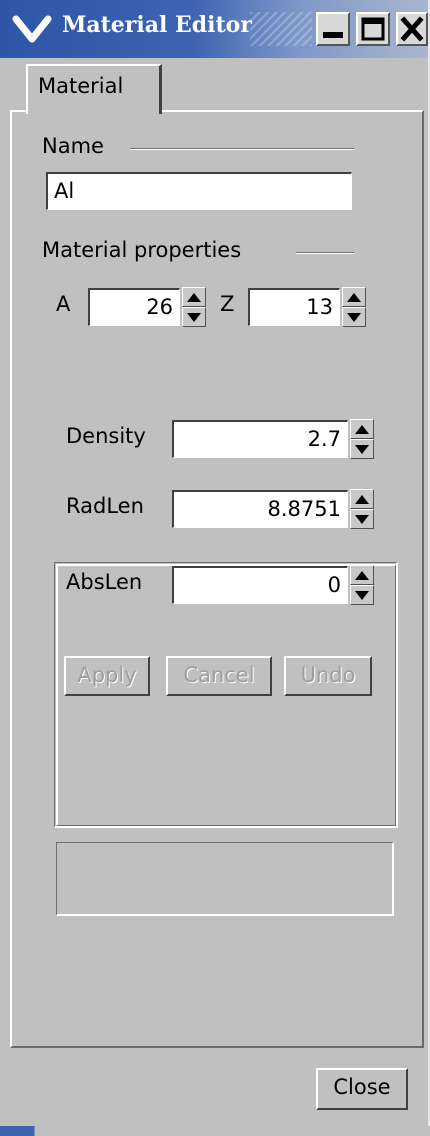 This screenshot has height=1136, width=430. I want to click on z-decrement-button, so click(354, 317).